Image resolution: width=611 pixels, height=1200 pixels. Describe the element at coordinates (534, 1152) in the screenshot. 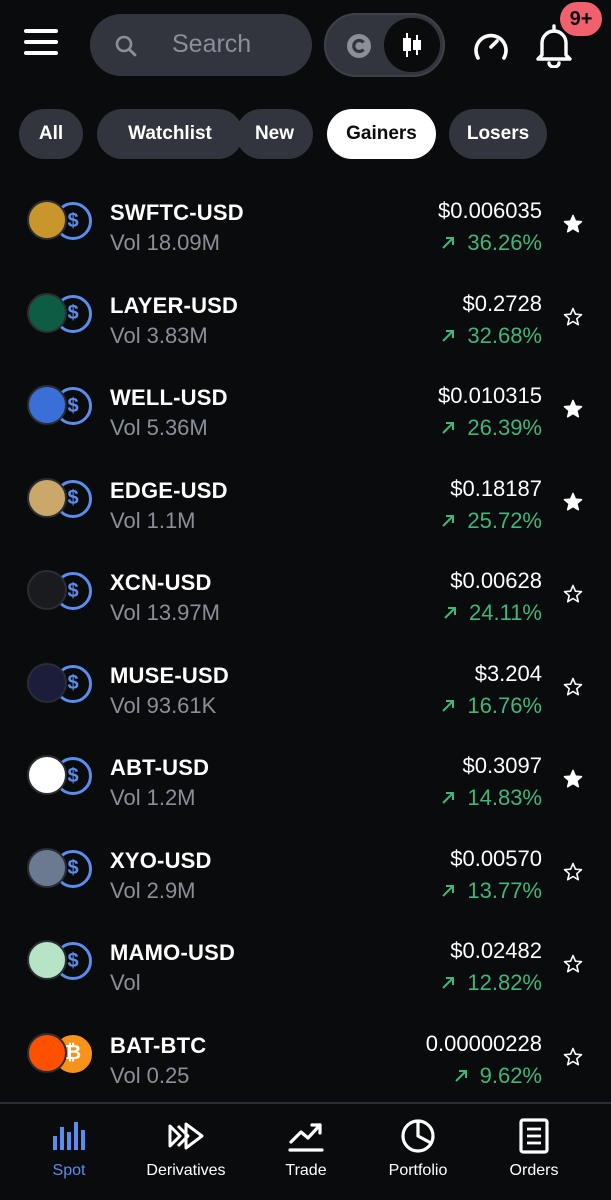

I see `nav-orders: Orders` at that location.